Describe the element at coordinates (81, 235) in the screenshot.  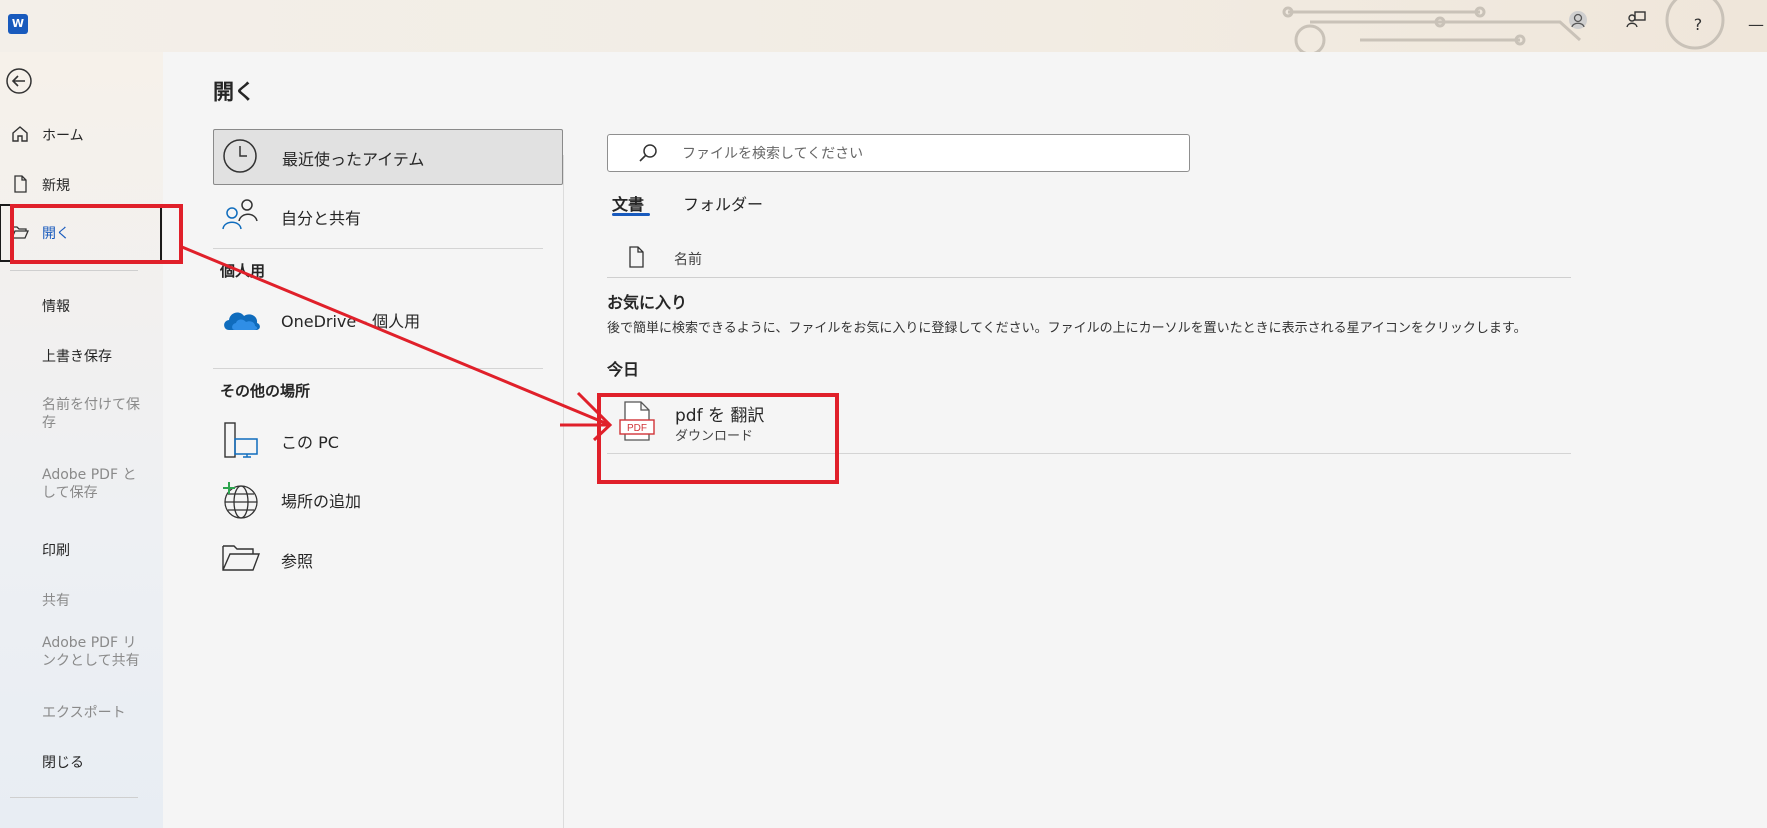
I see `nav-open: 開く` at that location.